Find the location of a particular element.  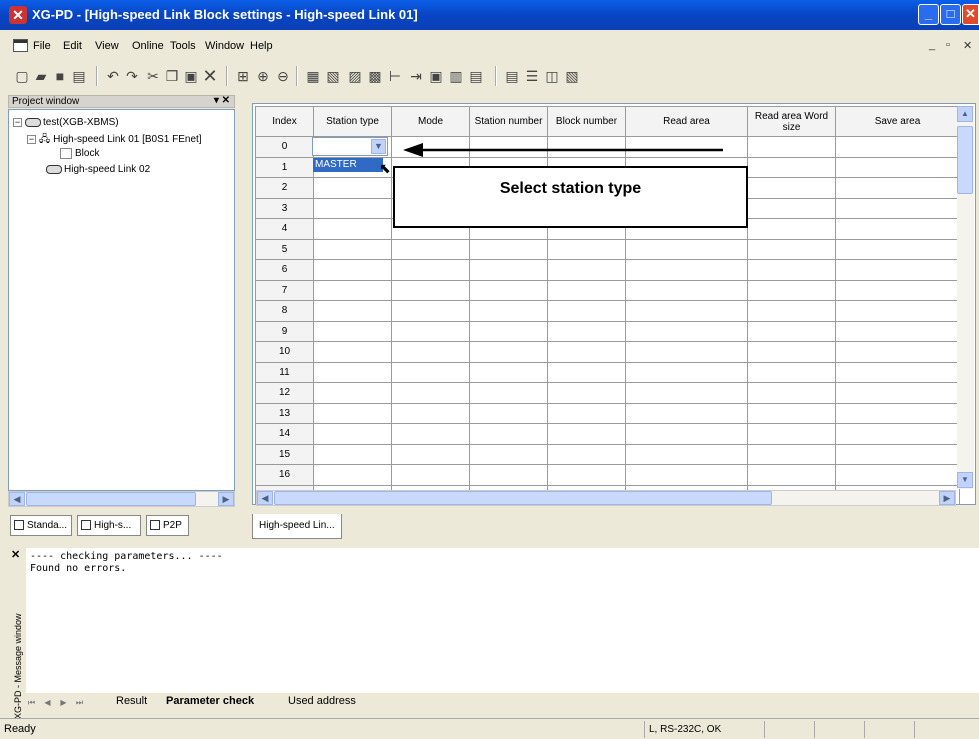

collapse-icon: − is located at coordinates (17, 122).